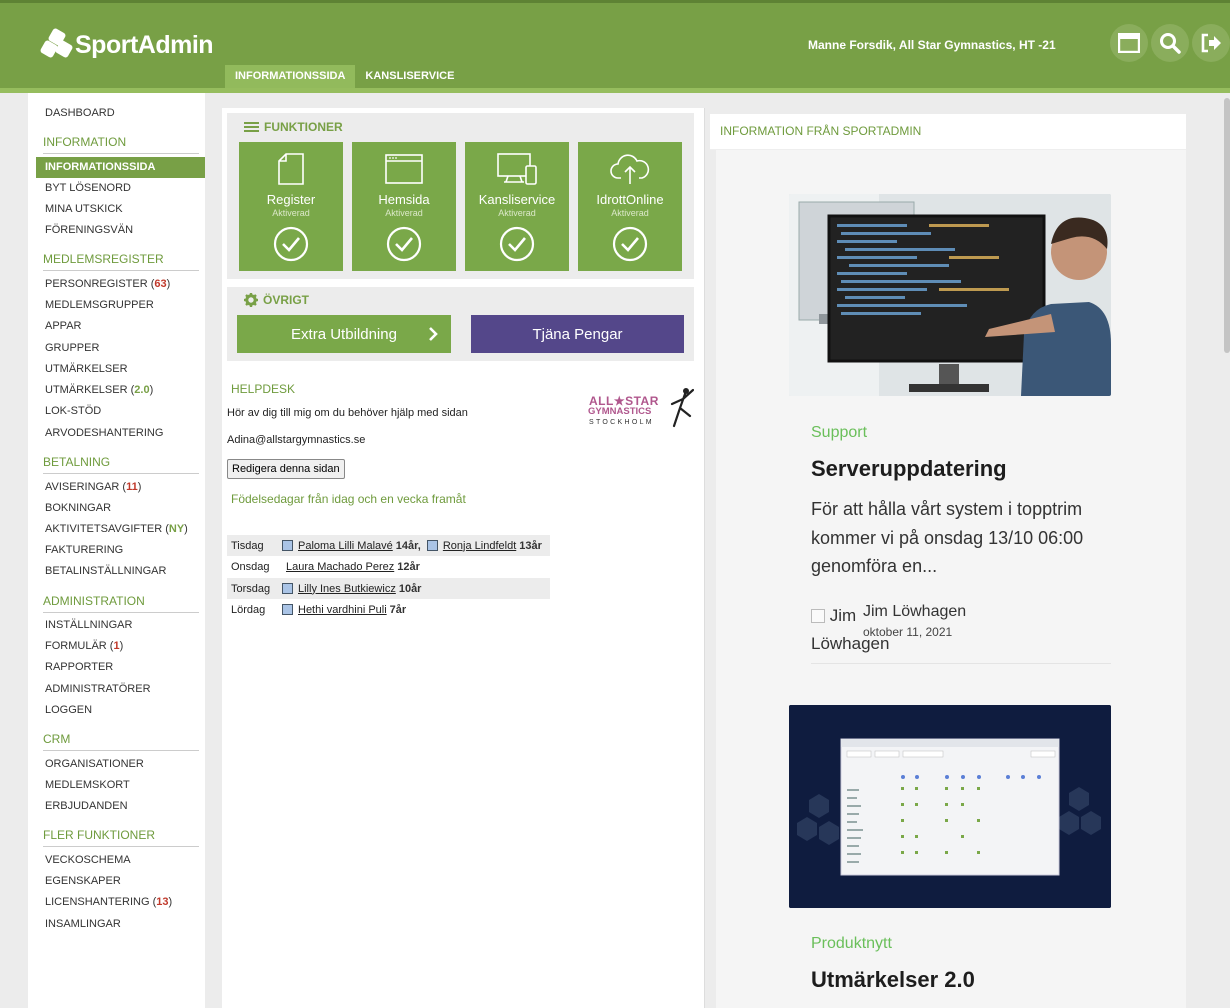 The height and width of the screenshot is (1008, 1230). What do you see at coordinates (86, 369) in the screenshot?
I see `sidebar-item-utmarkelser: UTMÄRKELSER` at bounding box center [86, 369].